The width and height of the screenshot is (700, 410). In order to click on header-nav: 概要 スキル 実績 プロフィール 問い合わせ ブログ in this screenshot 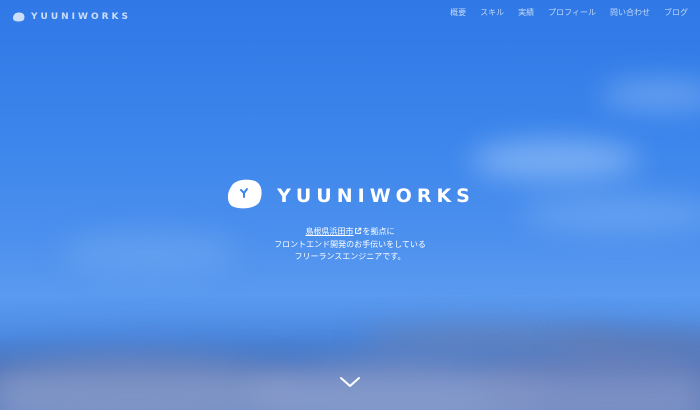, I will do `click(569, 12)`.